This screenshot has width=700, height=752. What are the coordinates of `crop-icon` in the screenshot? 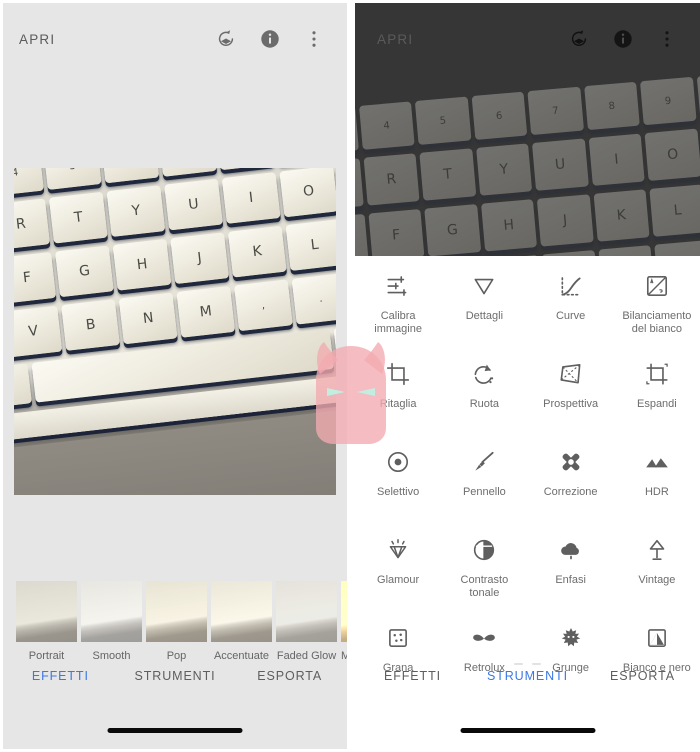 It's located at (398, 374).